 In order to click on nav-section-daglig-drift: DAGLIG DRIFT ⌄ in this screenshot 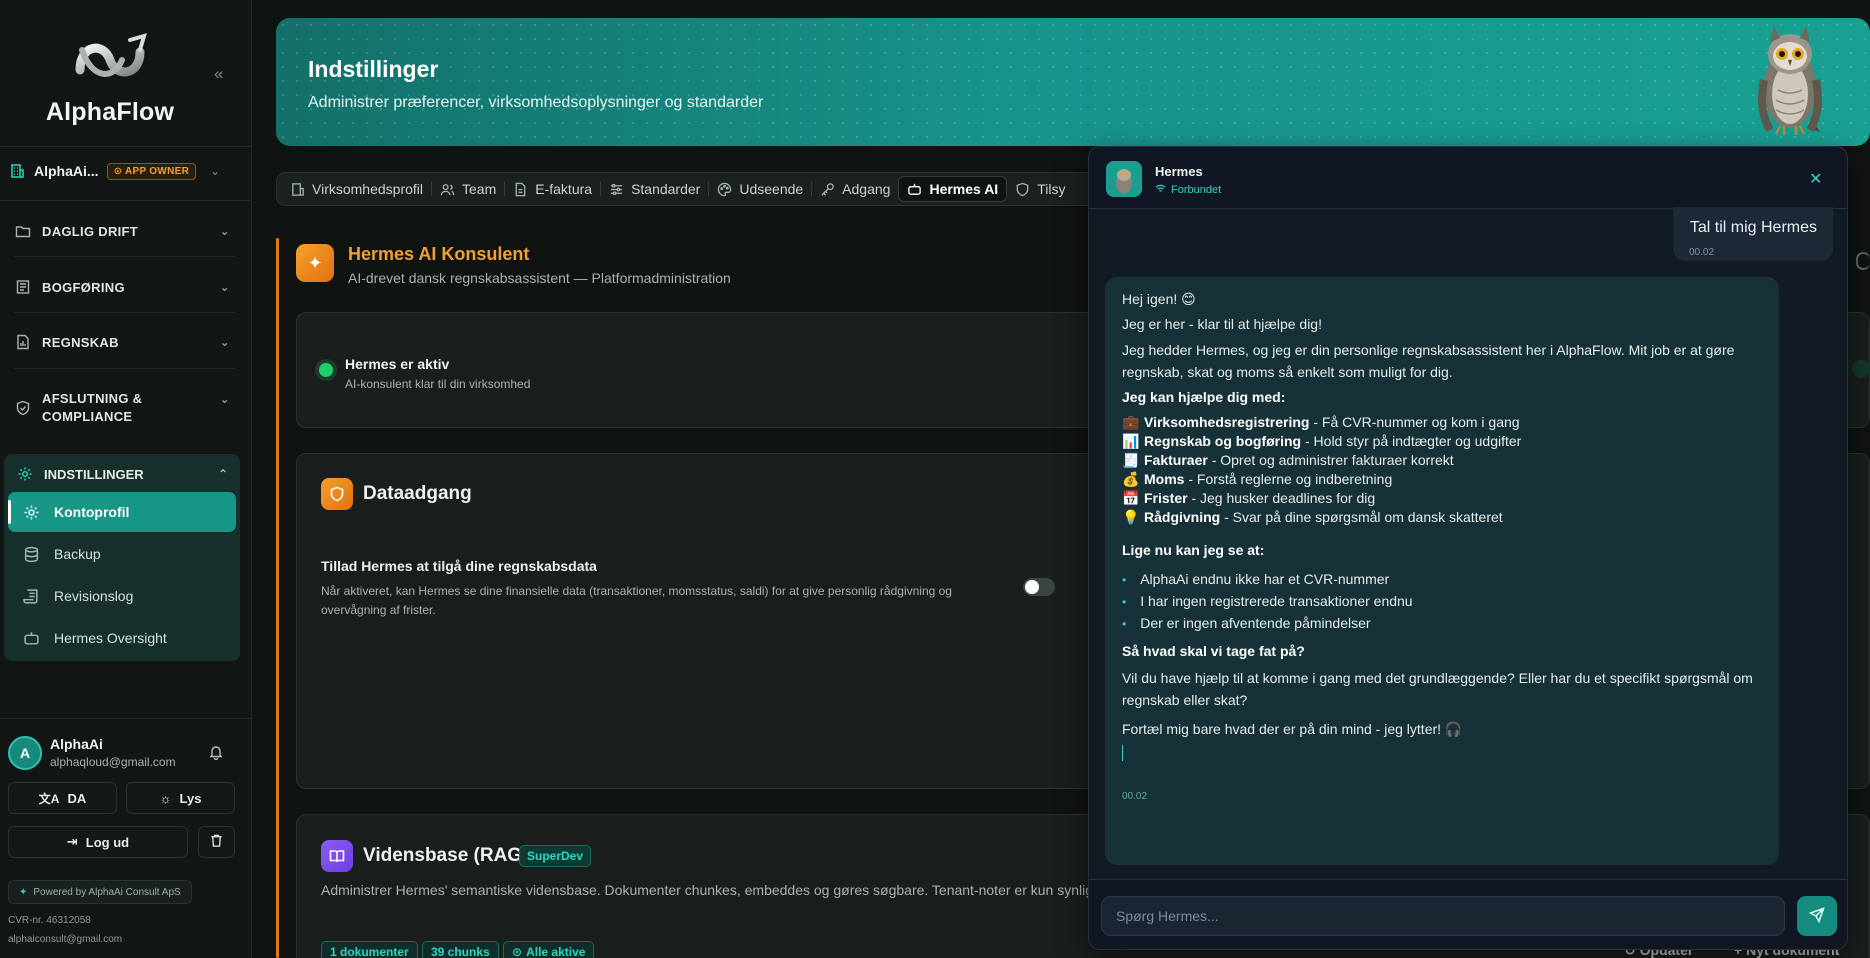, I will do `click(122, 231)`.